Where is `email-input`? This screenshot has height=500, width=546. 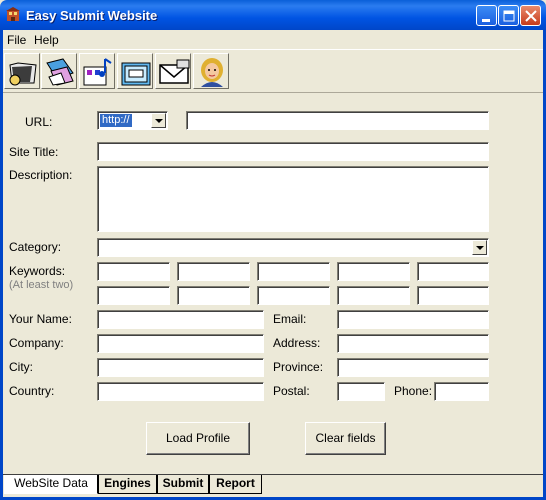
email-input is located at coordinates (413, 319).